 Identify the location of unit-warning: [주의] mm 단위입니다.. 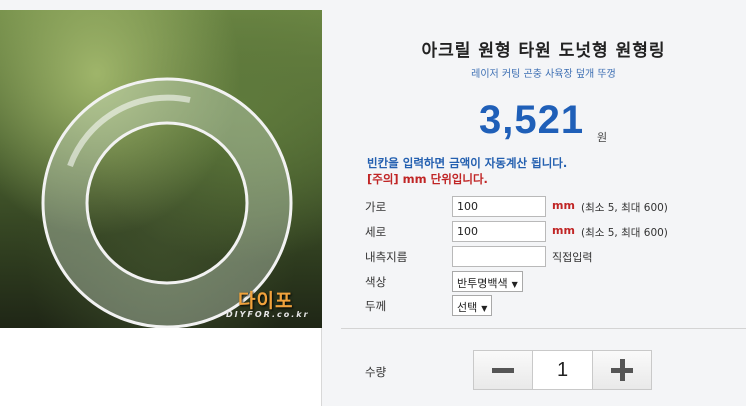
(427, 179).